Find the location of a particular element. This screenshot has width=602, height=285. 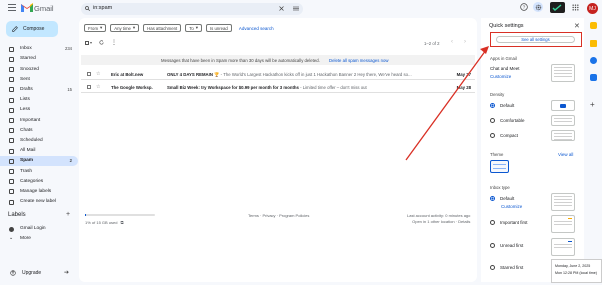

delete-spam-link: Delete all spam messages now is located at coordinates (358, 60).